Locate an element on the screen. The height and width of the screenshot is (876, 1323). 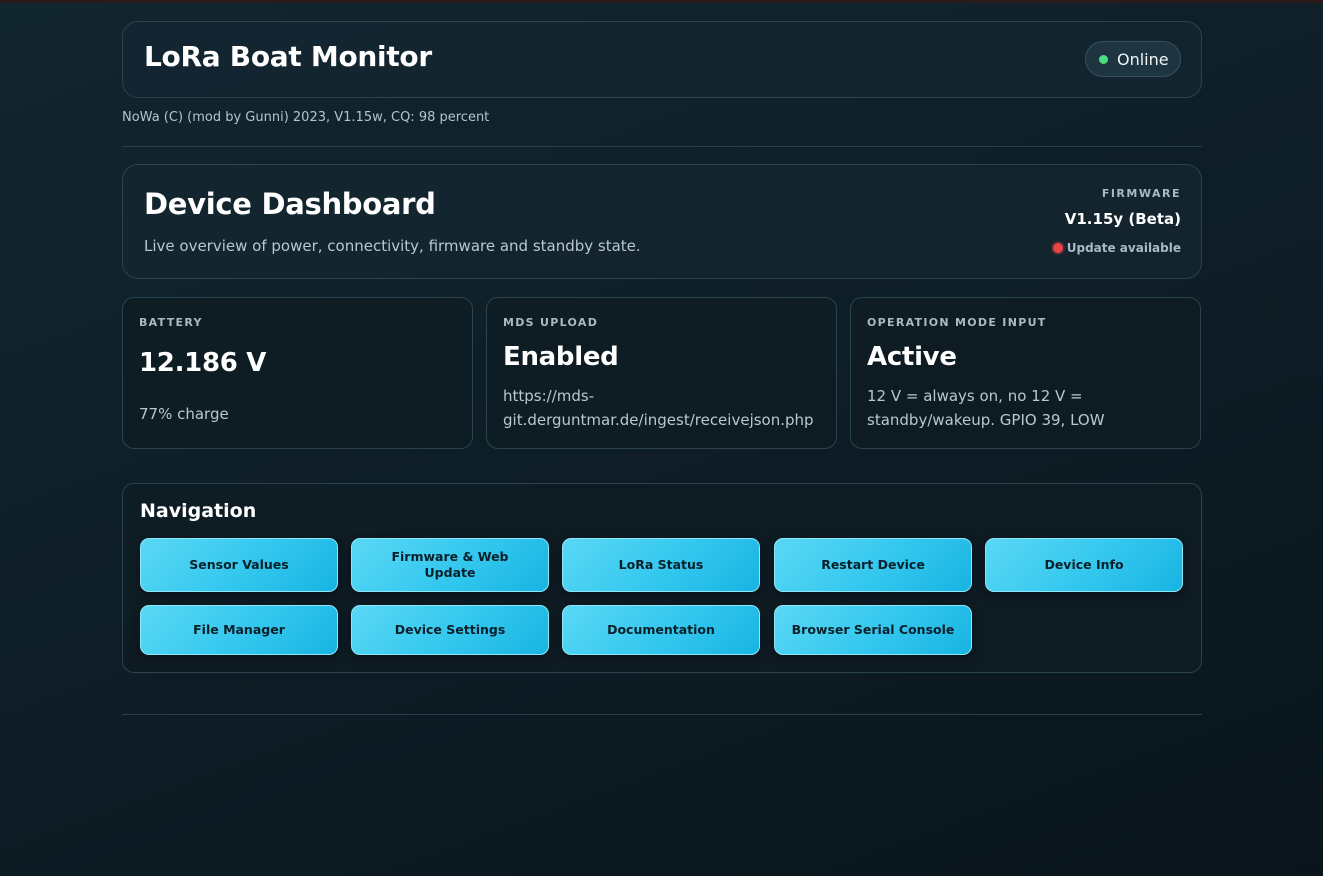
dashboard-title: Device Dashboard is located at coordinates (290, 204).